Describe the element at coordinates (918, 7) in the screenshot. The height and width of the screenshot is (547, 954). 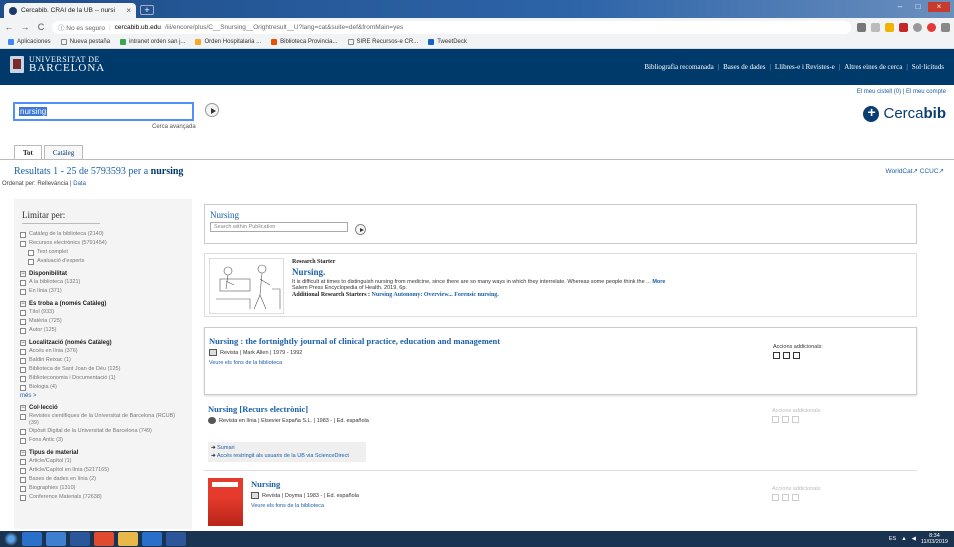
I see `maximize-icon: □` at that location.